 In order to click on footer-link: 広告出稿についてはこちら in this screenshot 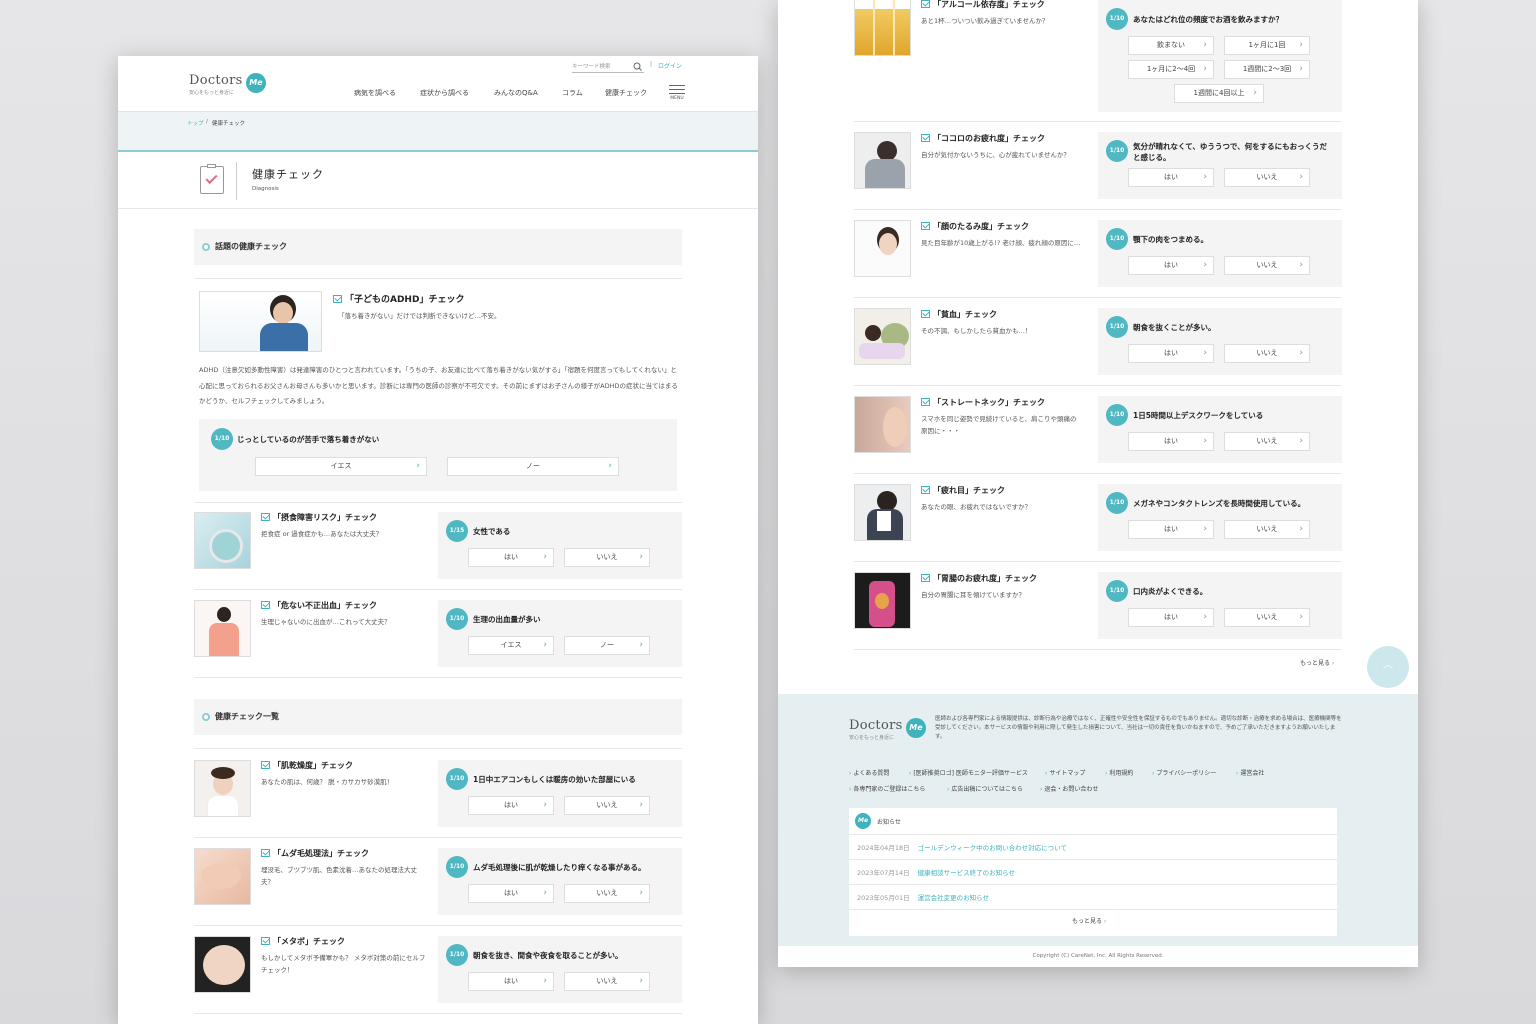, I will do `click(985, 788)`.